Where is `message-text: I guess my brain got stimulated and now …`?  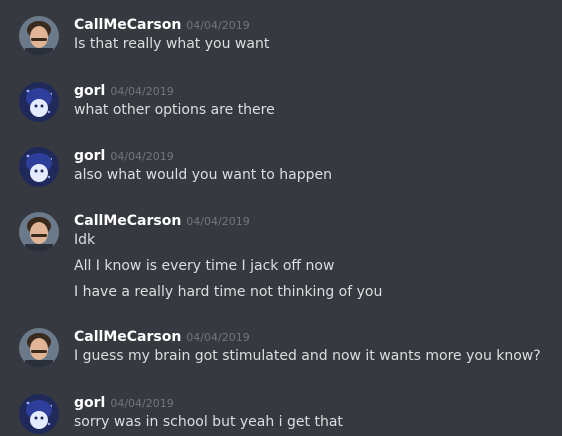 message-text: I guess my brain got stimulated and now … is located at coordinates (307, 356).